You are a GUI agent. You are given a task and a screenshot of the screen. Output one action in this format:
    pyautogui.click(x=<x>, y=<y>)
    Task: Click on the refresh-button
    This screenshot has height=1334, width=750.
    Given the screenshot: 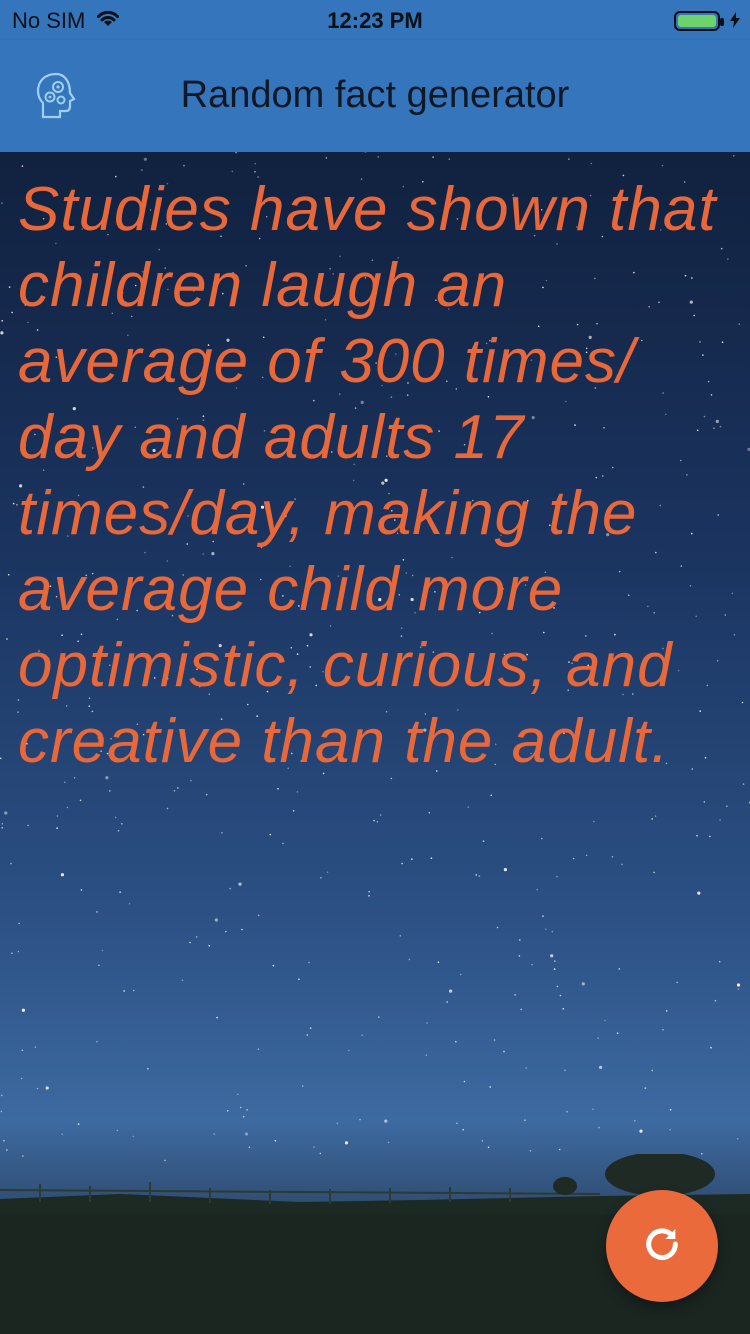 What is the action you would take?
    pyautogui.click(x=662, y=1246)
    